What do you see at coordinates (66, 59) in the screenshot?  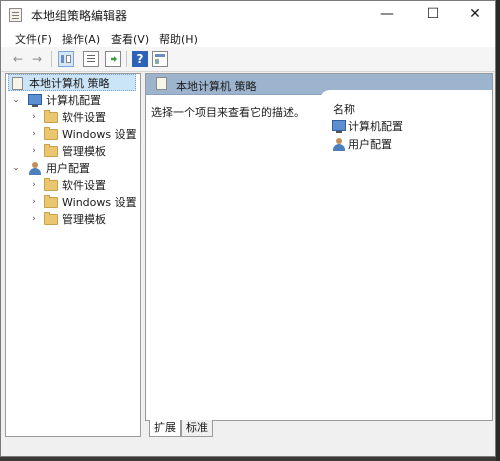 I see `show-hide-tree-icon` at bounding box center [66, 59].